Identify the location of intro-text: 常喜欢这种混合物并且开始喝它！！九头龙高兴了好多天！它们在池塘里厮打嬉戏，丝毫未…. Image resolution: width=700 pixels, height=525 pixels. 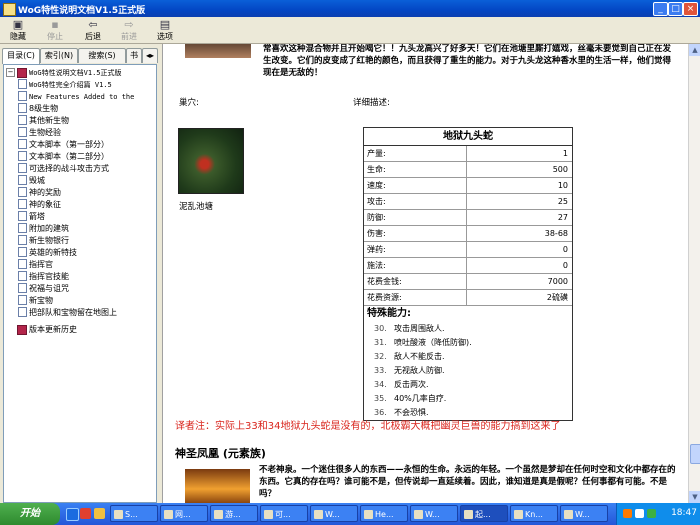
(467, 61).